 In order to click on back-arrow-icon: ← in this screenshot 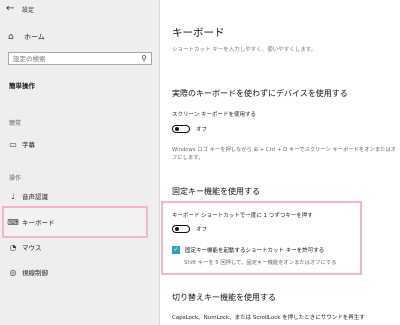, I will do `click(10, 8)`.